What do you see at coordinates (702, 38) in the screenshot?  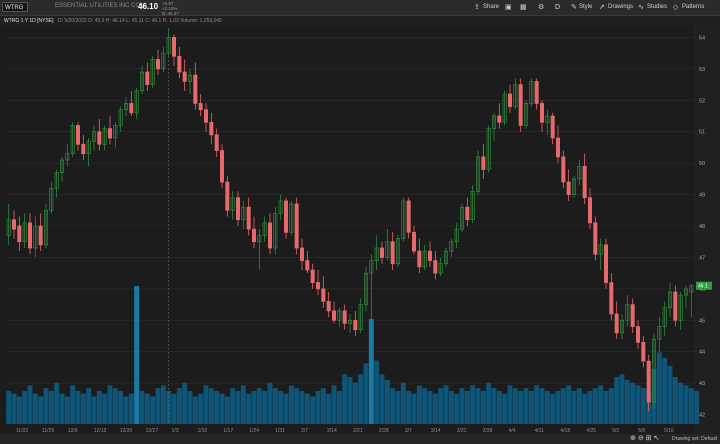 I see `y-tick-label: 54` at bounding box center [702, 38].